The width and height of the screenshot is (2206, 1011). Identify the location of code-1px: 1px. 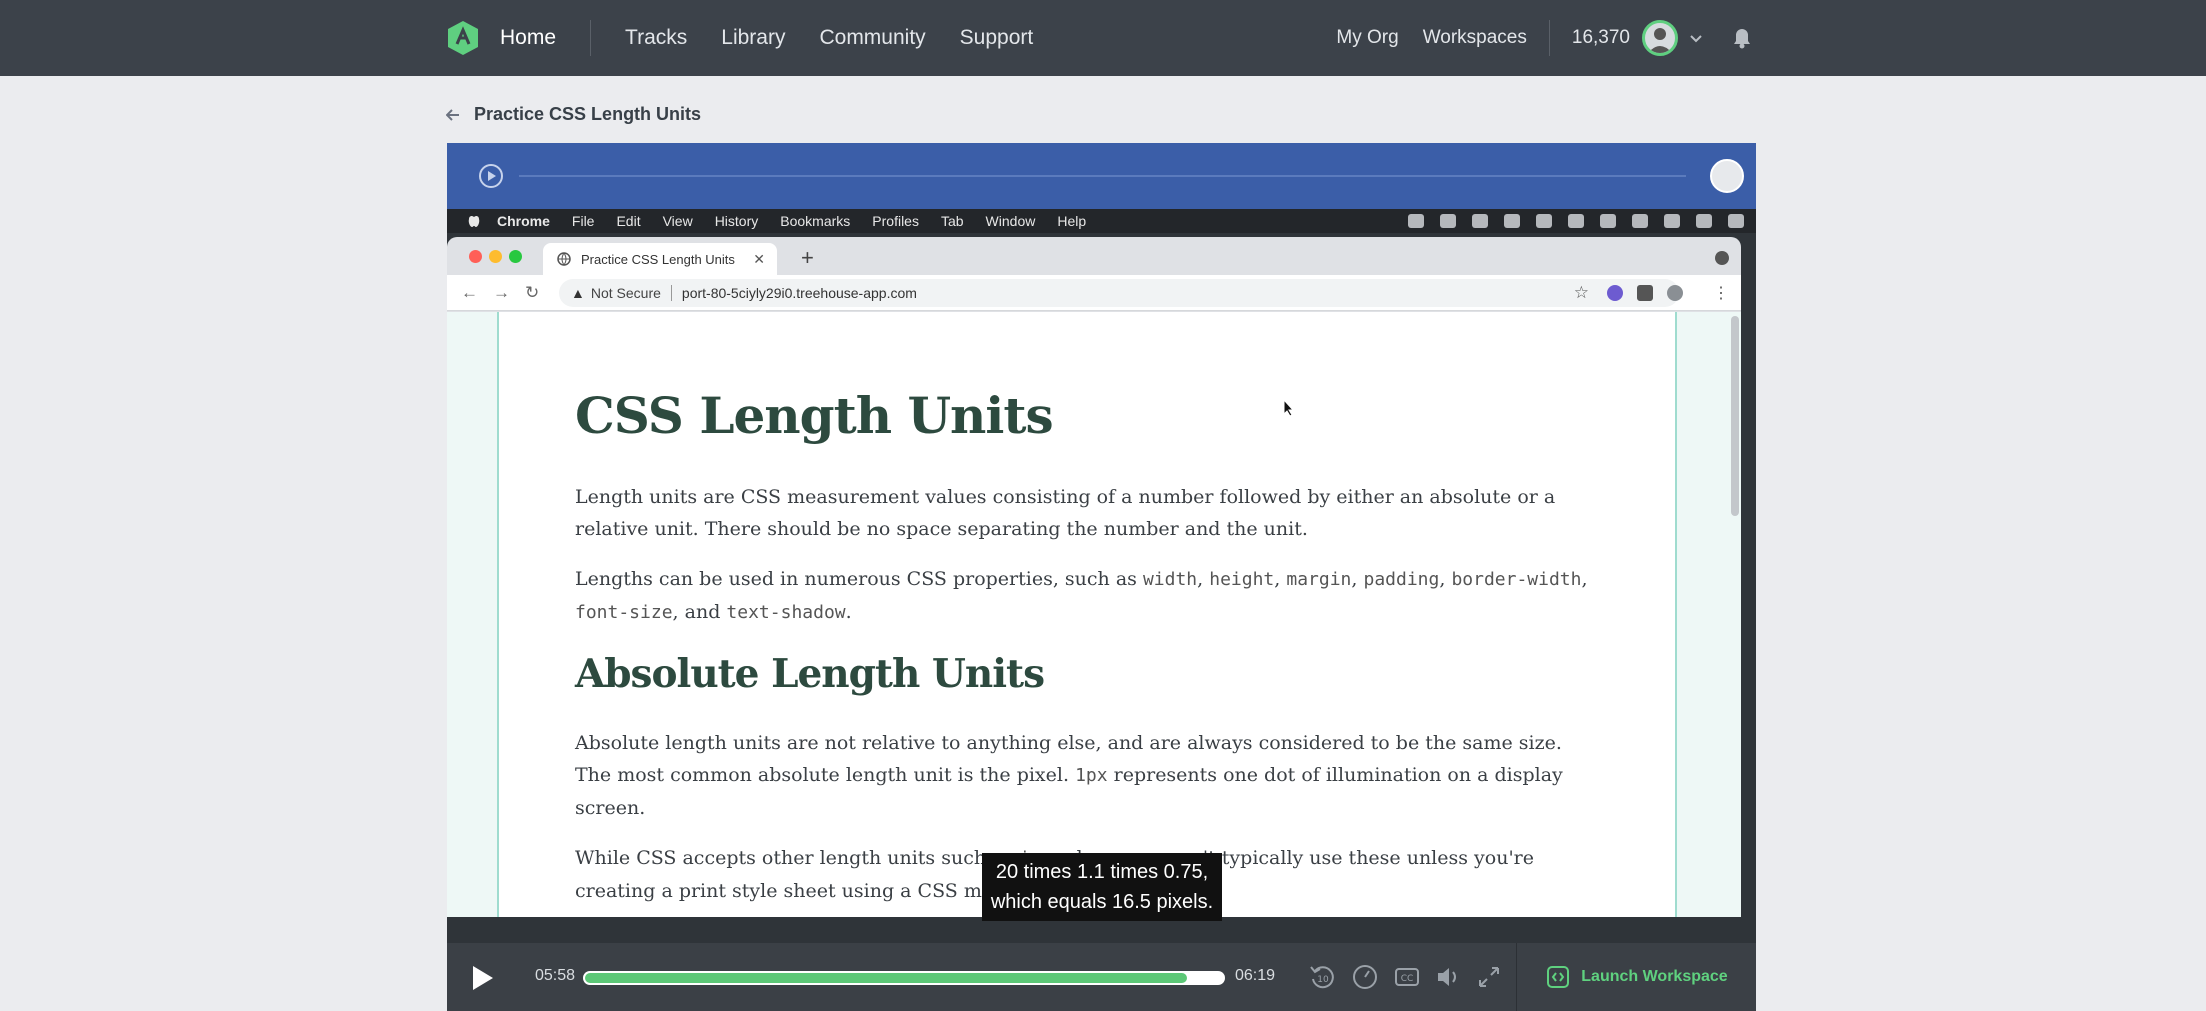
(1091, 775).